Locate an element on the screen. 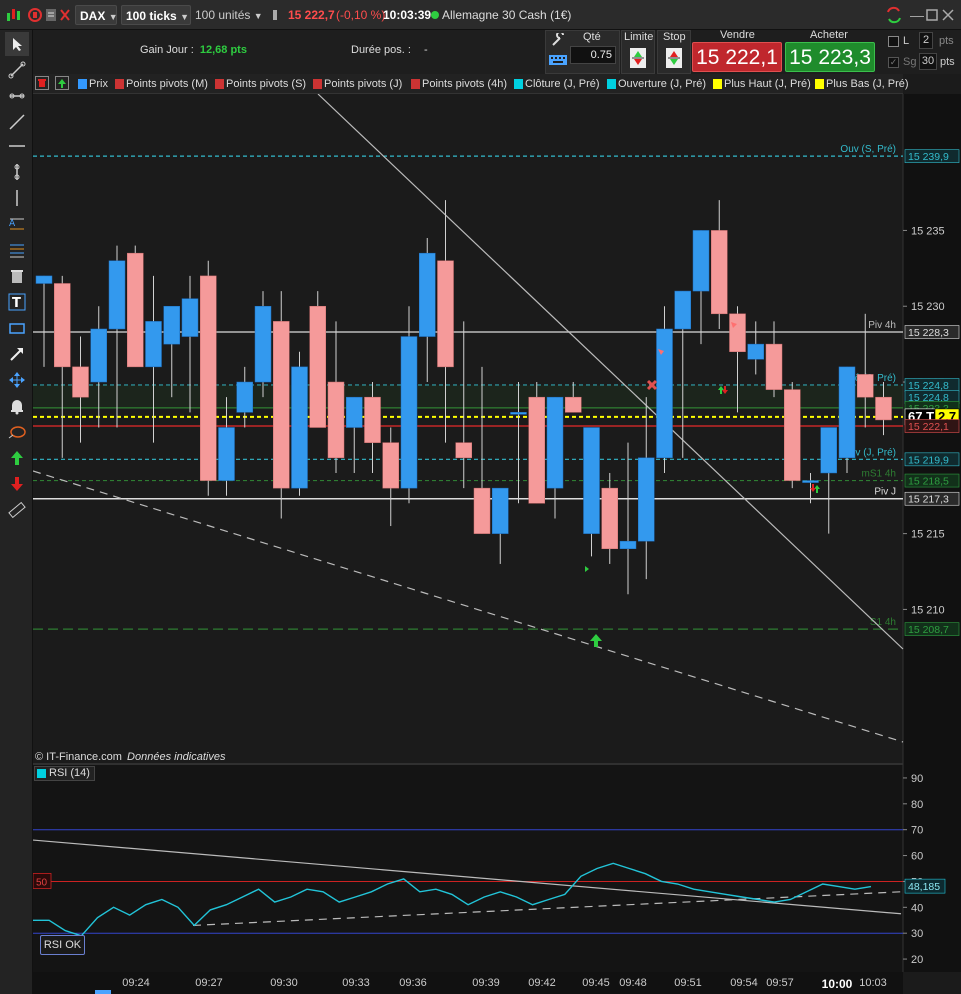  close-icon is located at coordinates (948, 15).